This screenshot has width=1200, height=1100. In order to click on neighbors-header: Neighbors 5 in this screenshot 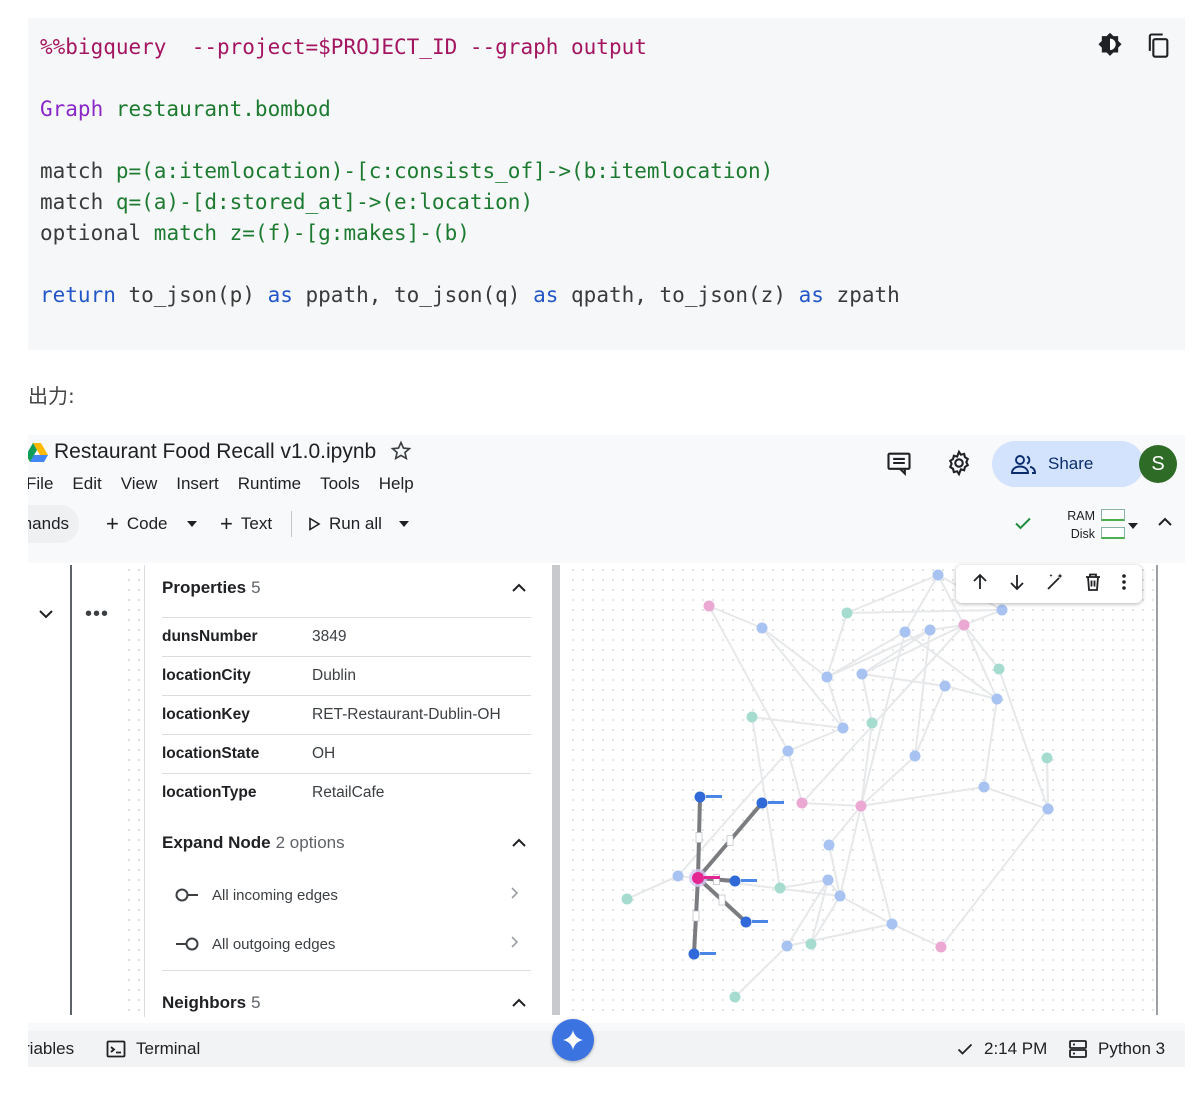, I will do `click(346, 1003)`.